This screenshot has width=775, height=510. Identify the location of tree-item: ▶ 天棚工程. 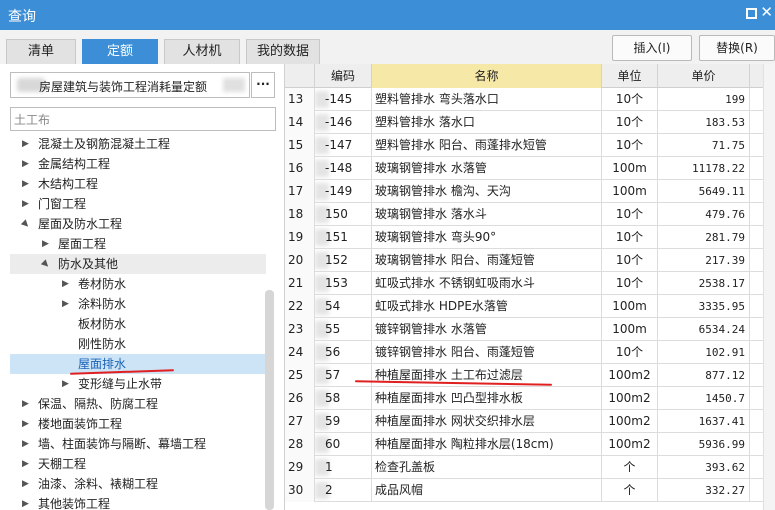
(138, 464).